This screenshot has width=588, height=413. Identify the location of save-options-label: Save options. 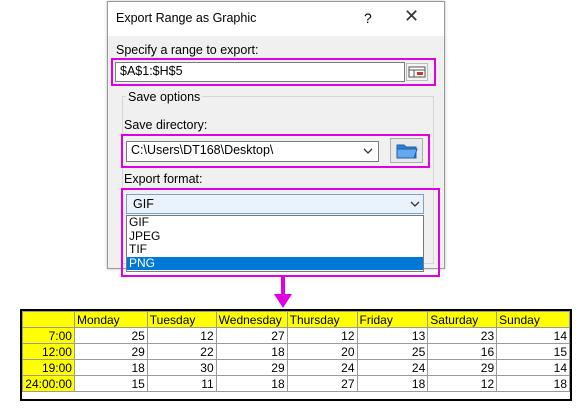
(164, 97).